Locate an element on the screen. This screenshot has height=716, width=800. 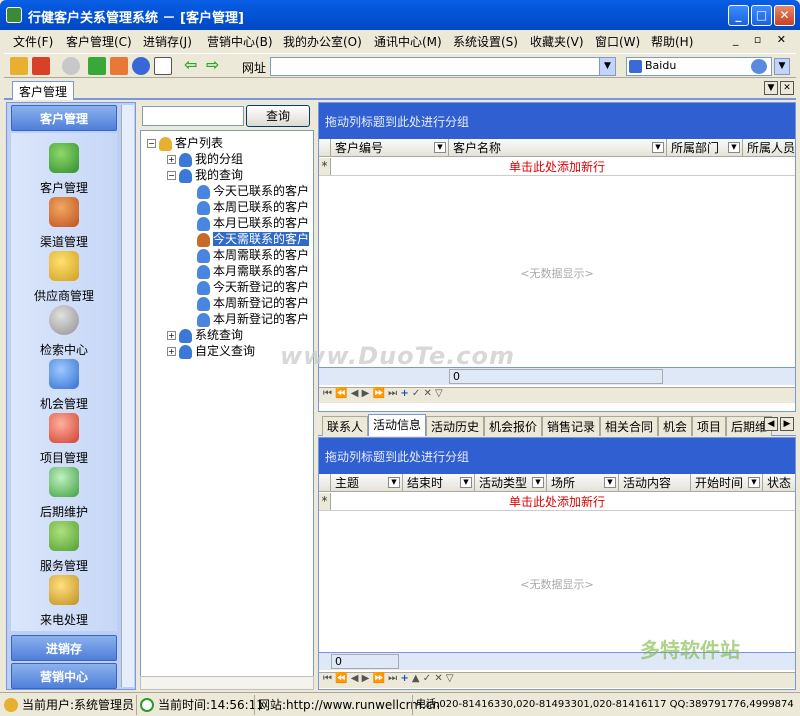
tree-system-query: + 系统查询 is located at coordinates (205, 335).